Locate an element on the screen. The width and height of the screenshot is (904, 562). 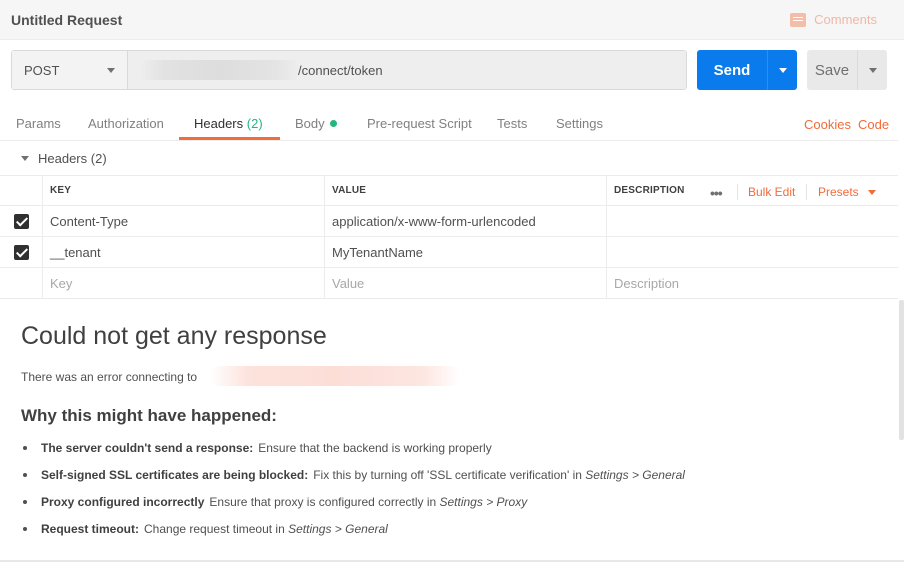
presets-dropdown: Presets is located at coordinates (847, 192).